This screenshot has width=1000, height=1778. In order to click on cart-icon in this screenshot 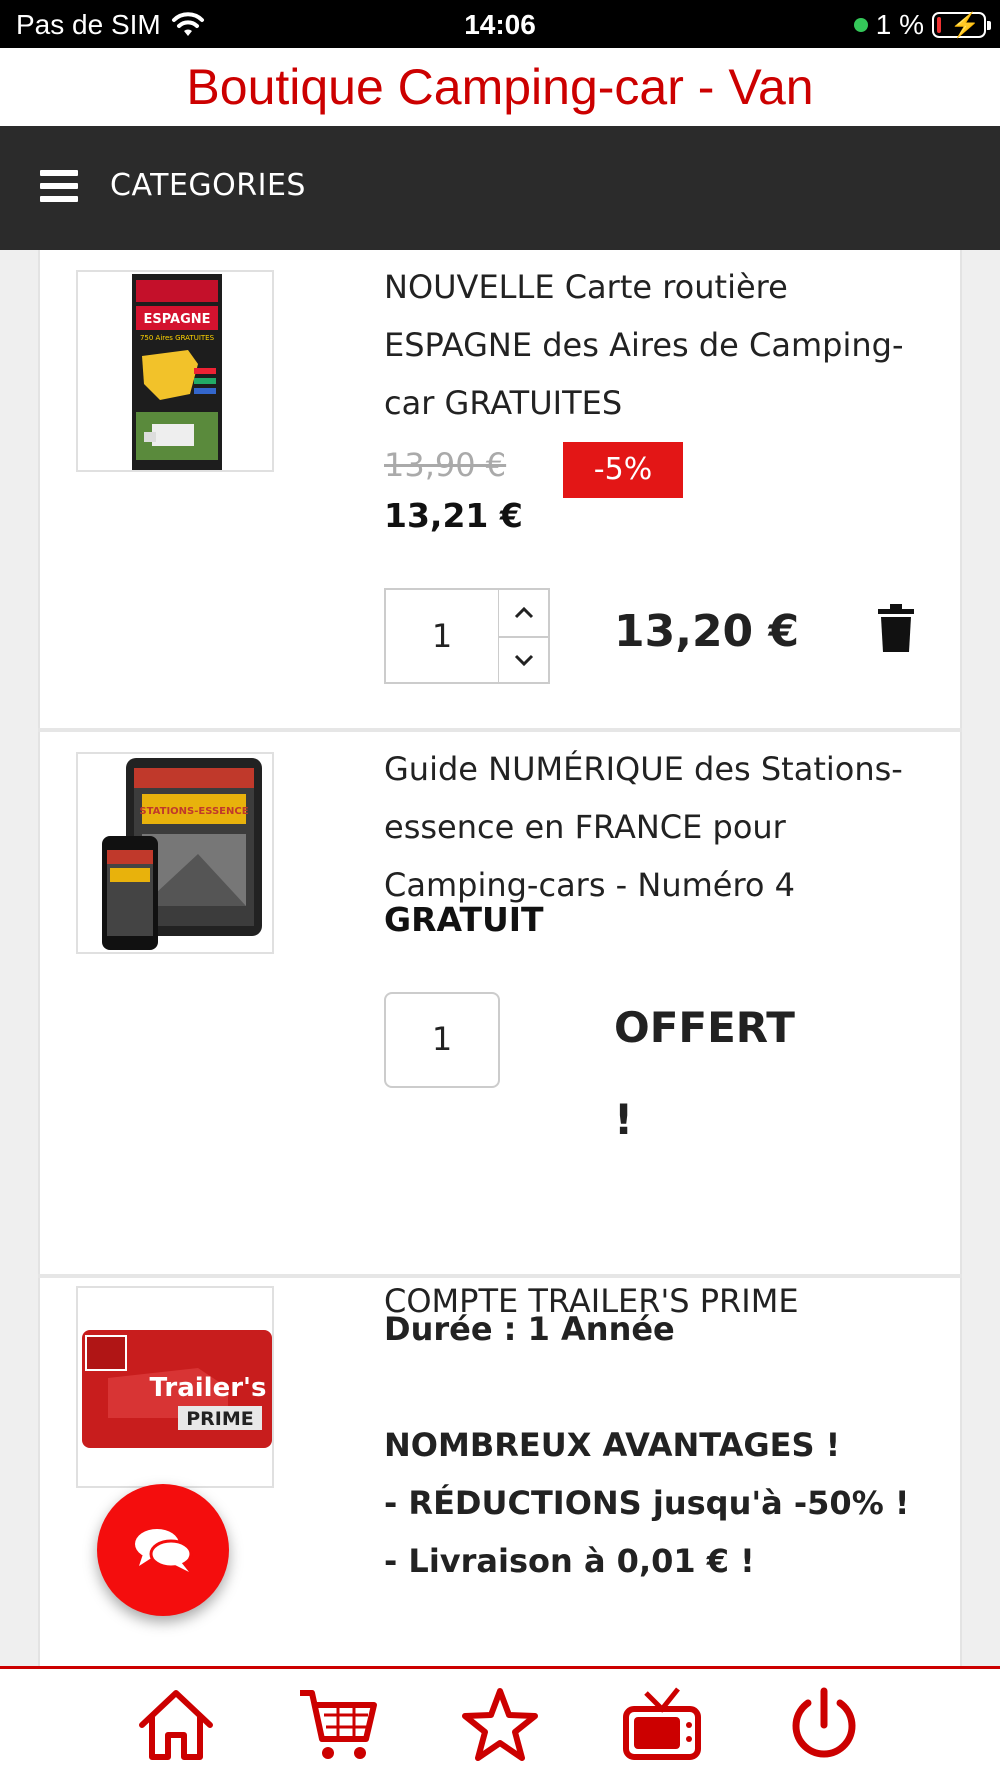, I will do `click(338, 1724)`.